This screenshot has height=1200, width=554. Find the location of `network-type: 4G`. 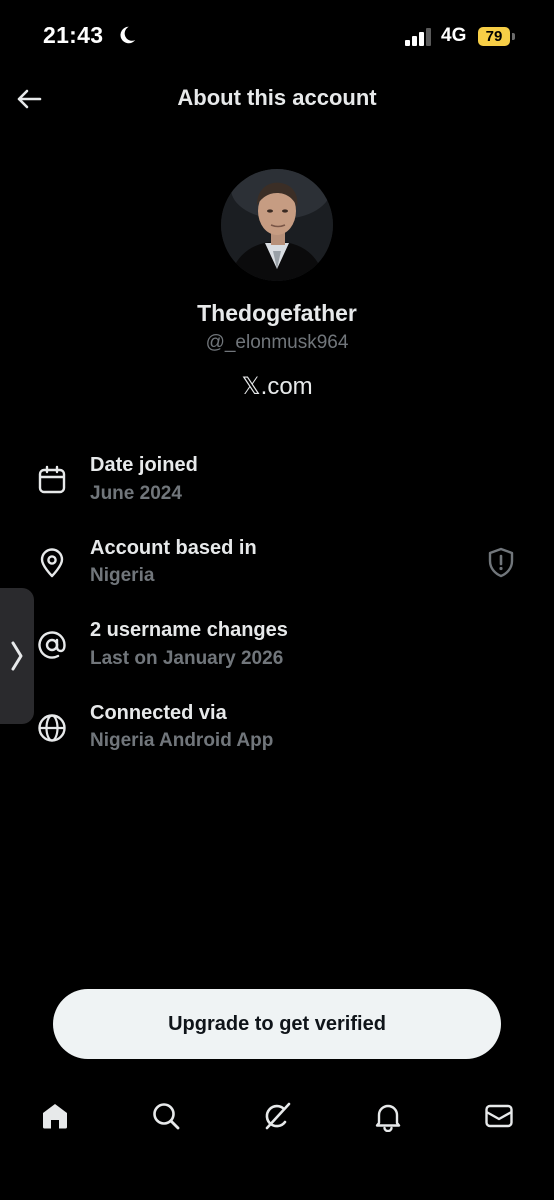

network-type: 4G is located at coordinates (454, 35).